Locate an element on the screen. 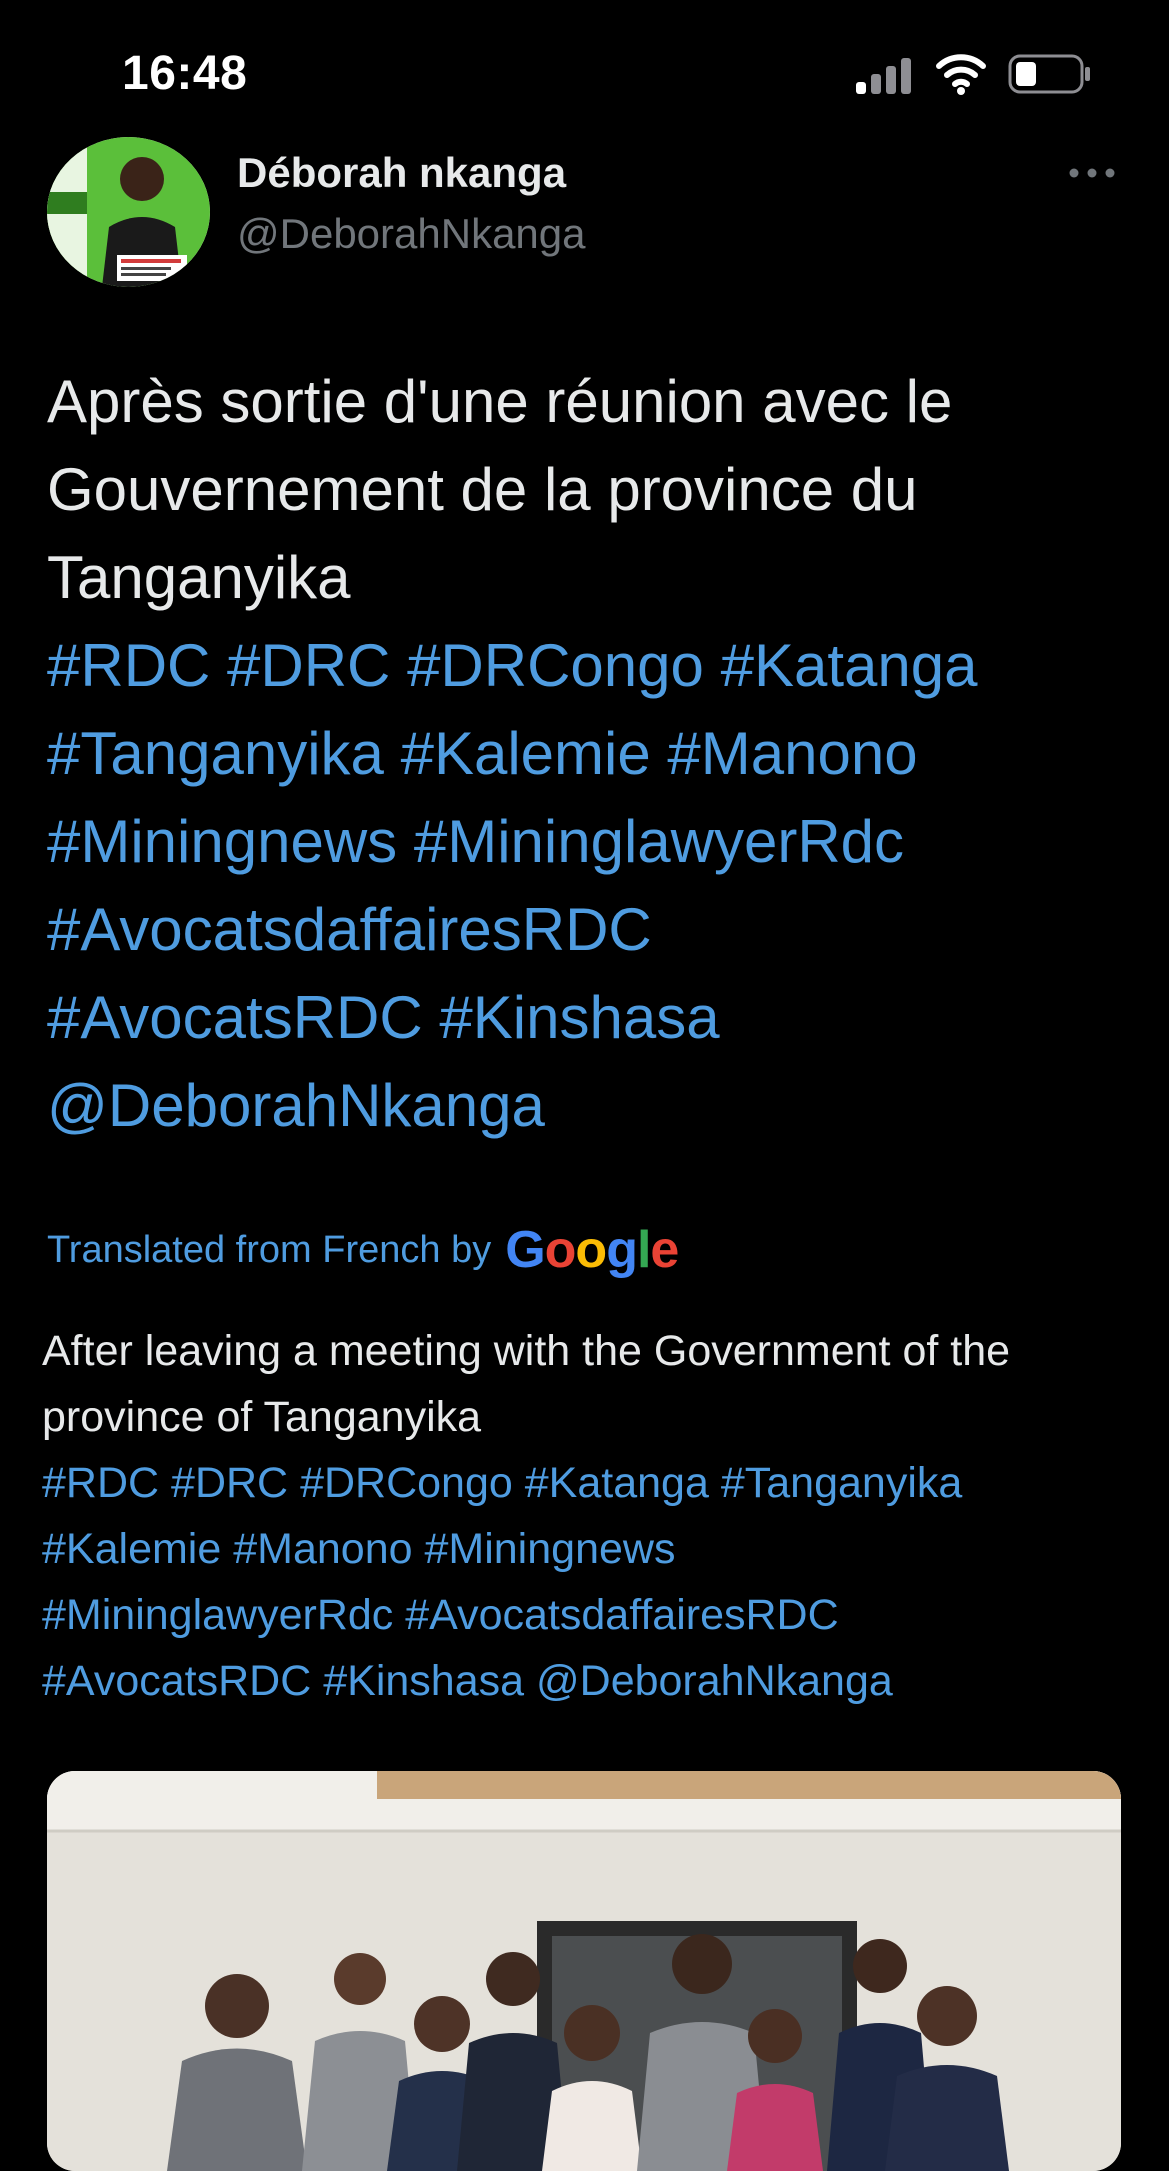 The width and height of the screenshot is (1169, 2171). status-time: 16:48 is located at coordinates (185, 73).